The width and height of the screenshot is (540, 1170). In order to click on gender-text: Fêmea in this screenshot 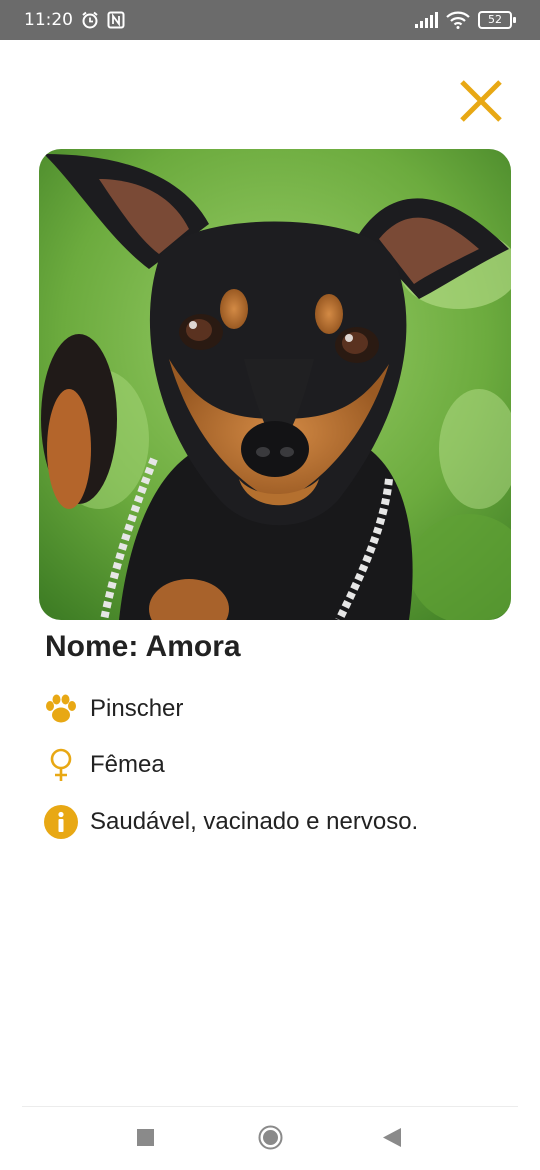, I will do `click(127, 764)`.